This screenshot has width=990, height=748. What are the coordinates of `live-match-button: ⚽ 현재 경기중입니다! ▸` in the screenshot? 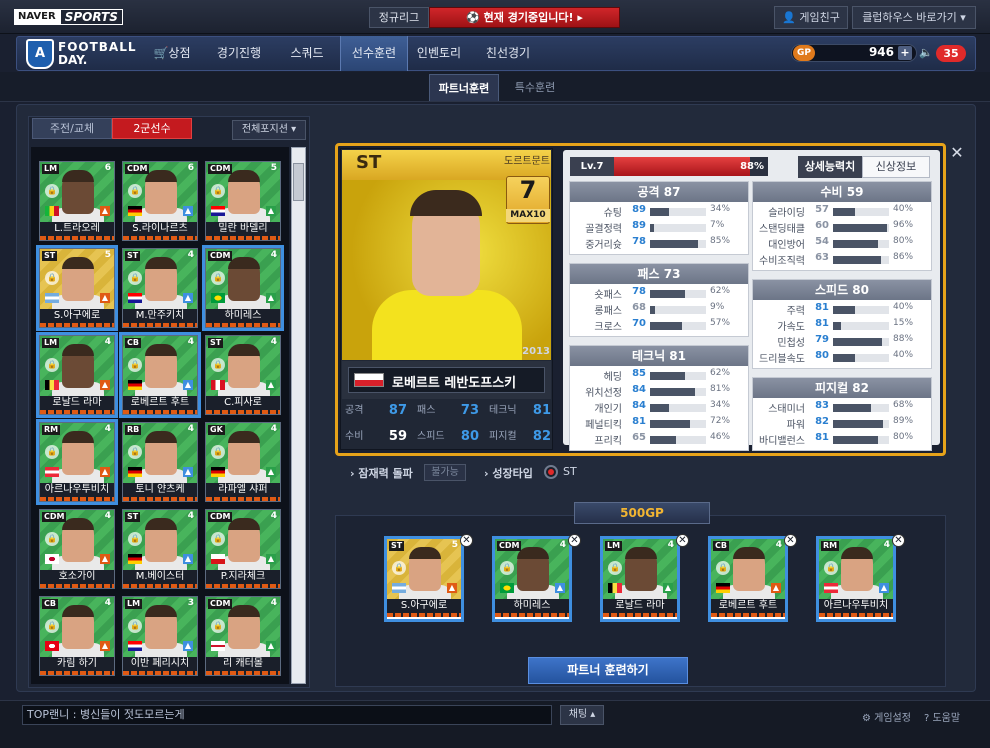 It's located at (524, 17).